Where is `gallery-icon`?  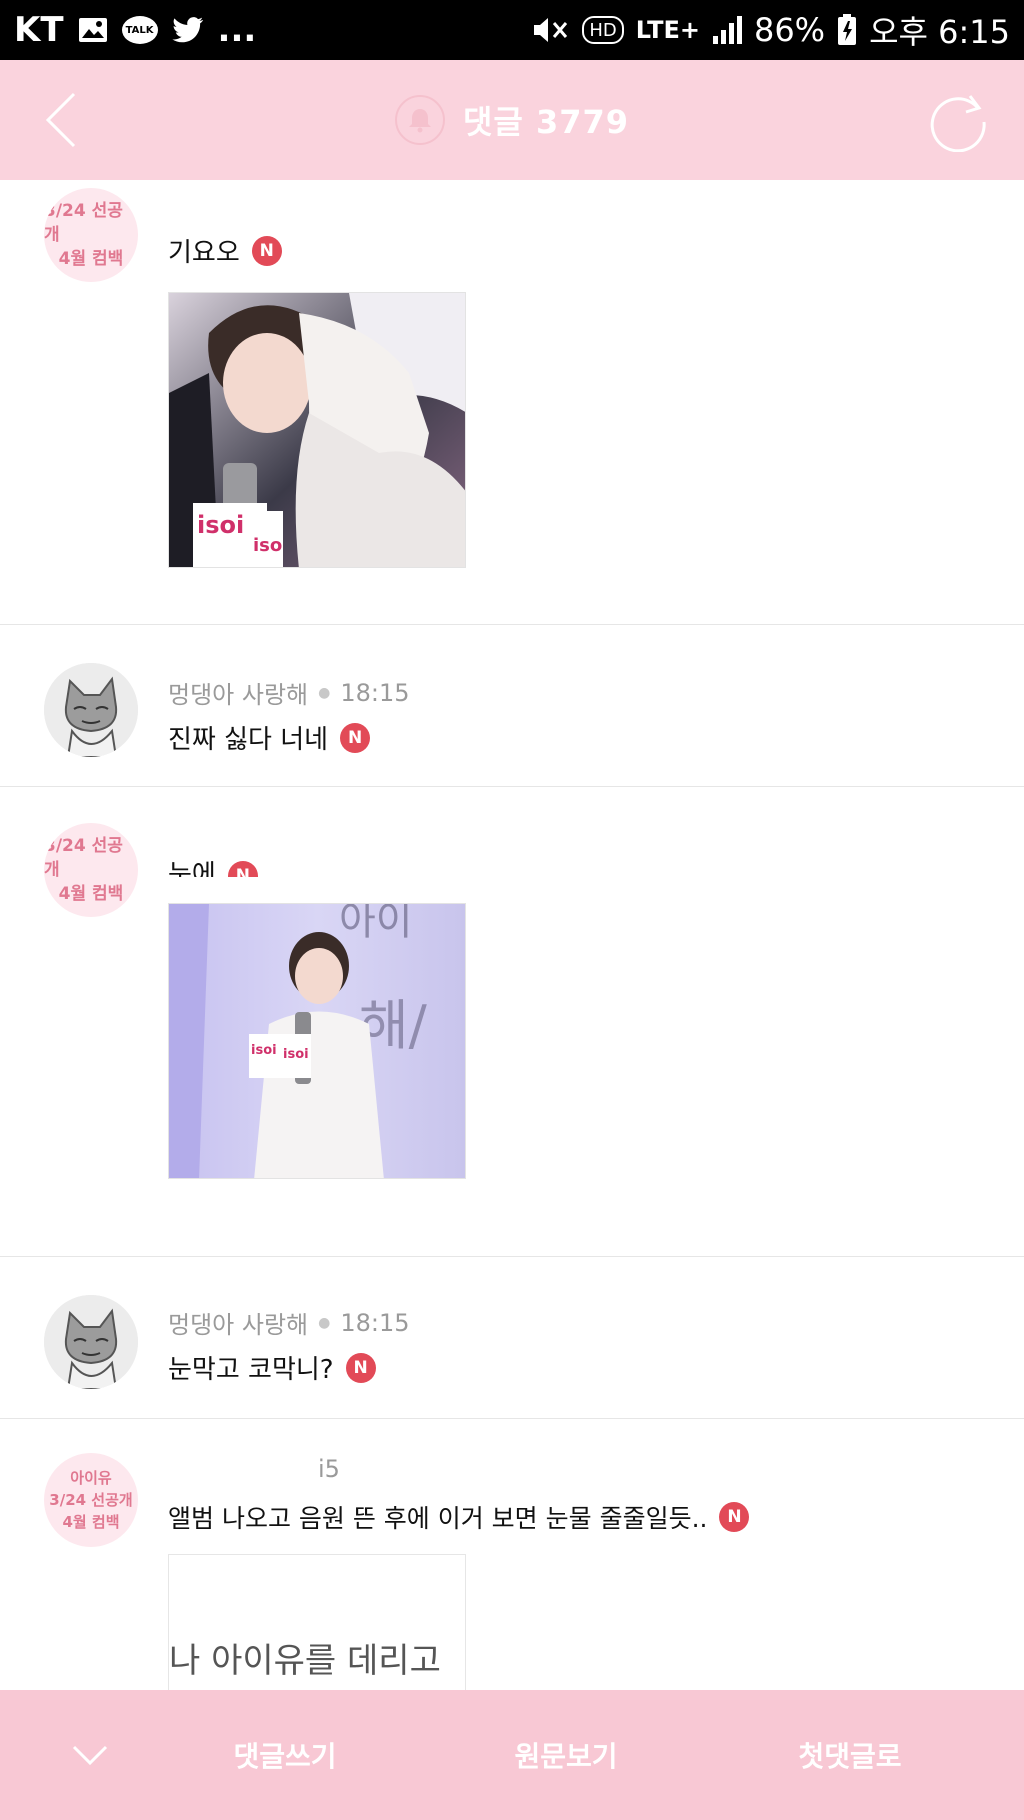 gallery-icon is located at coordinates (93, 30).